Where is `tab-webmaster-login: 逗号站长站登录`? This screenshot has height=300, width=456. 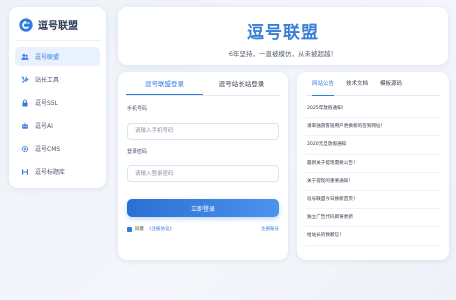 tab-webmaster-login: 逗号站长站登录 is located at coordinates (241, 83).